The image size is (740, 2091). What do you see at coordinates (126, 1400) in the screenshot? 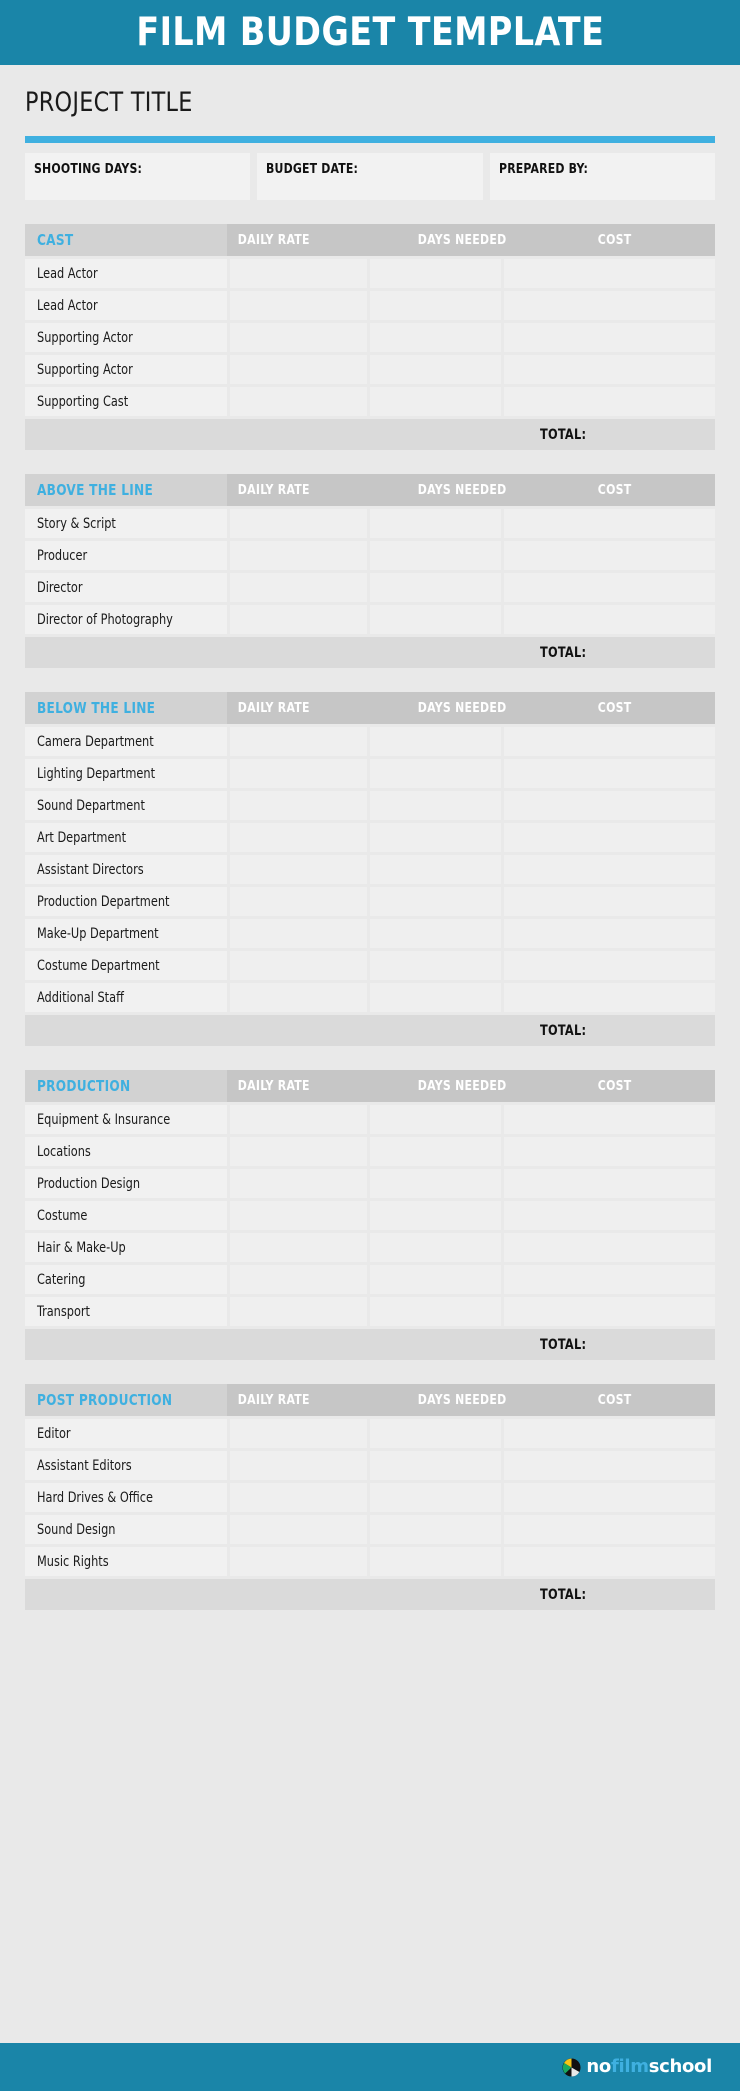
I see `section-name-cell: POST PRODUCTION` at bounding box center [126, 1400].